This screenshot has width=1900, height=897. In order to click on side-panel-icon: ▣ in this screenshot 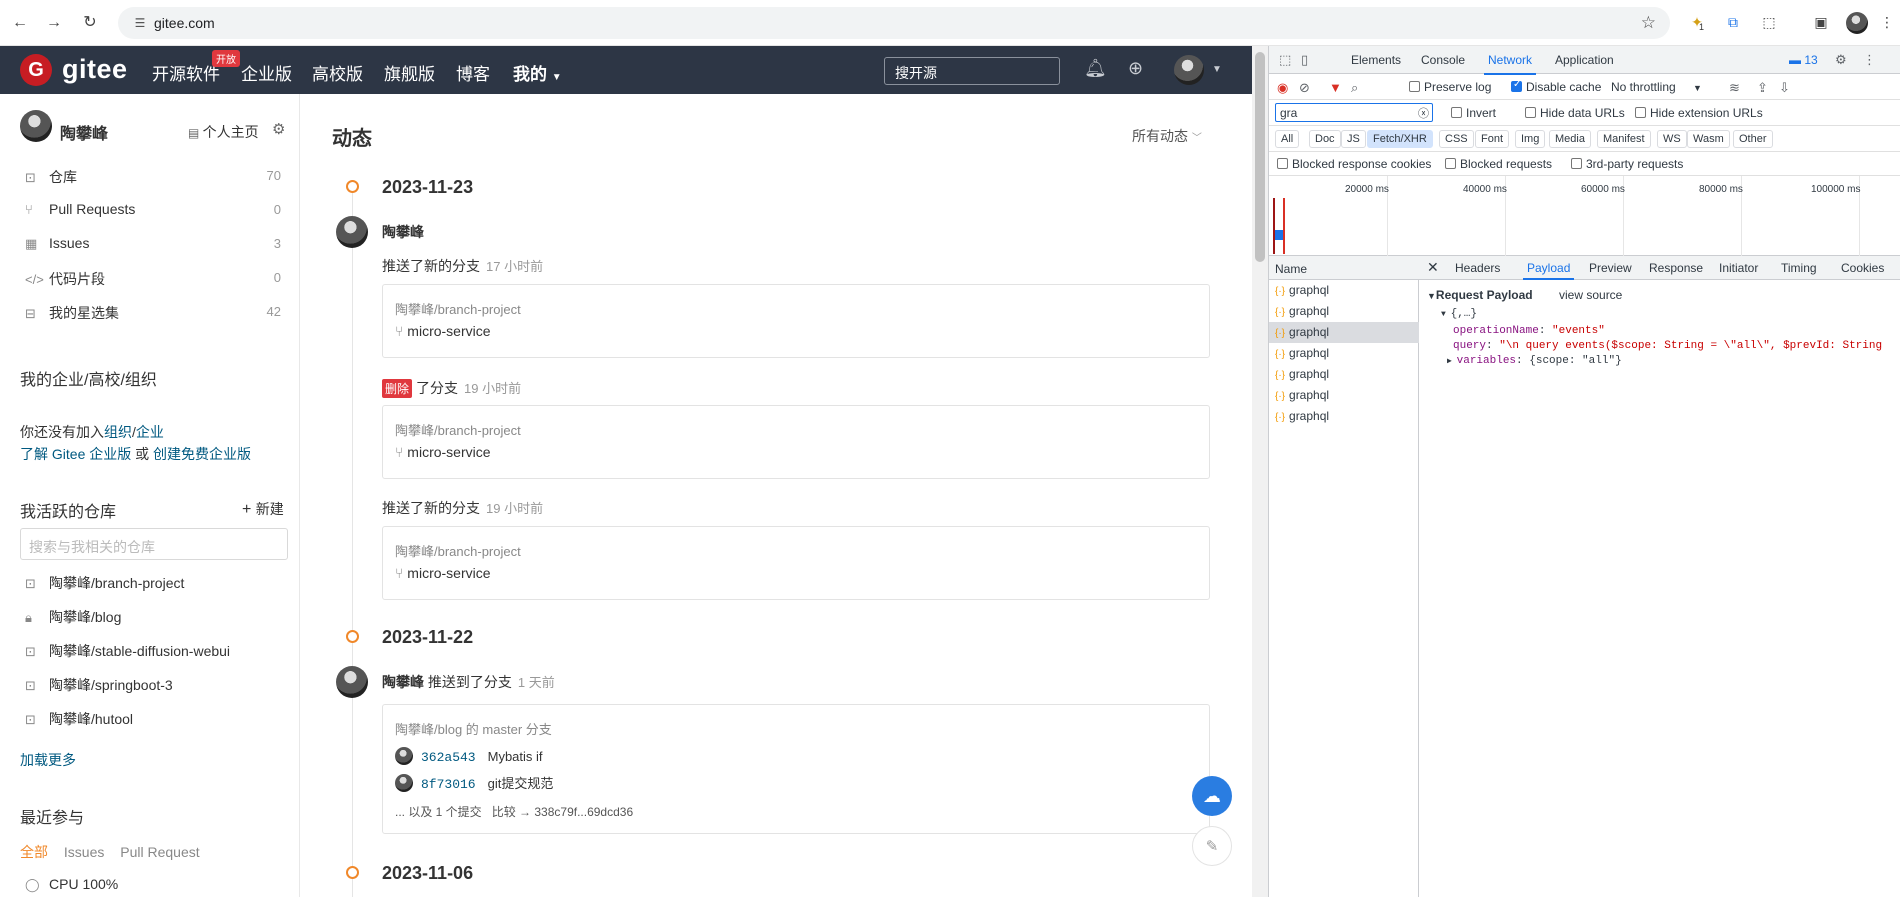, I will do `click(1821, 22)`.